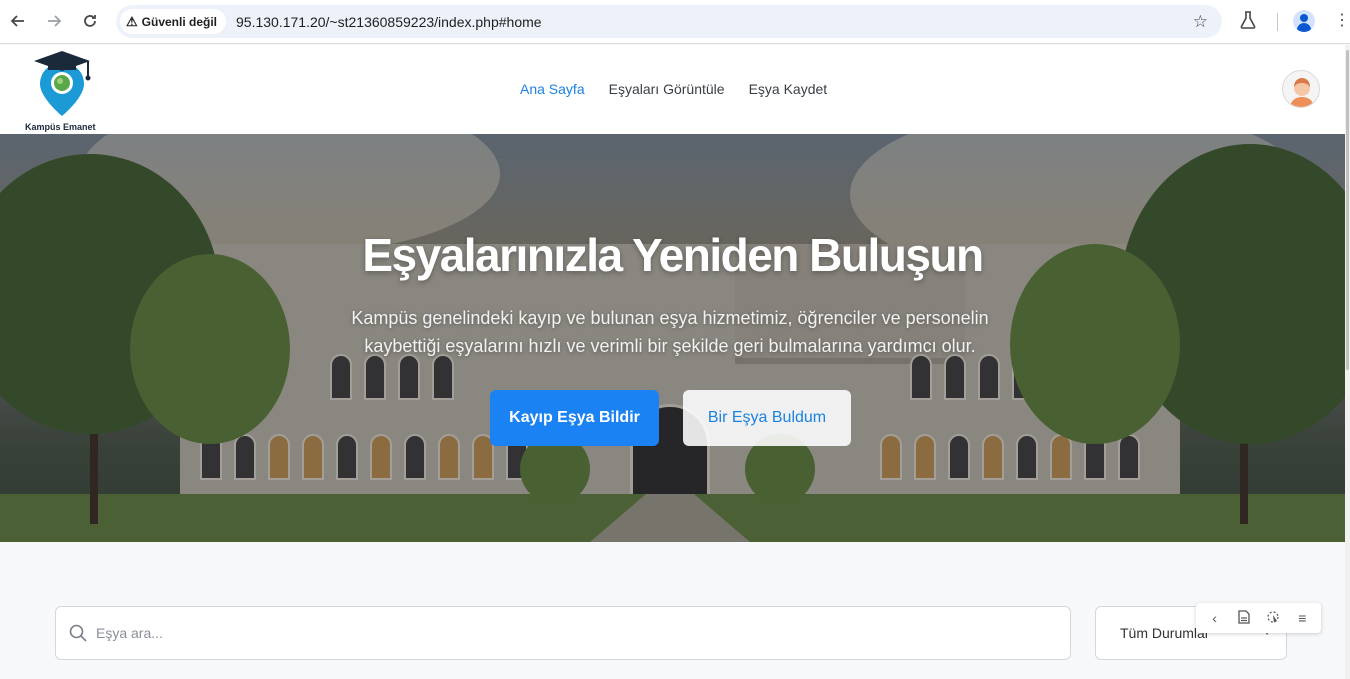  Describe the element at coordinates (1244, 618) in the screenshot. I see `document-icon` at that location.